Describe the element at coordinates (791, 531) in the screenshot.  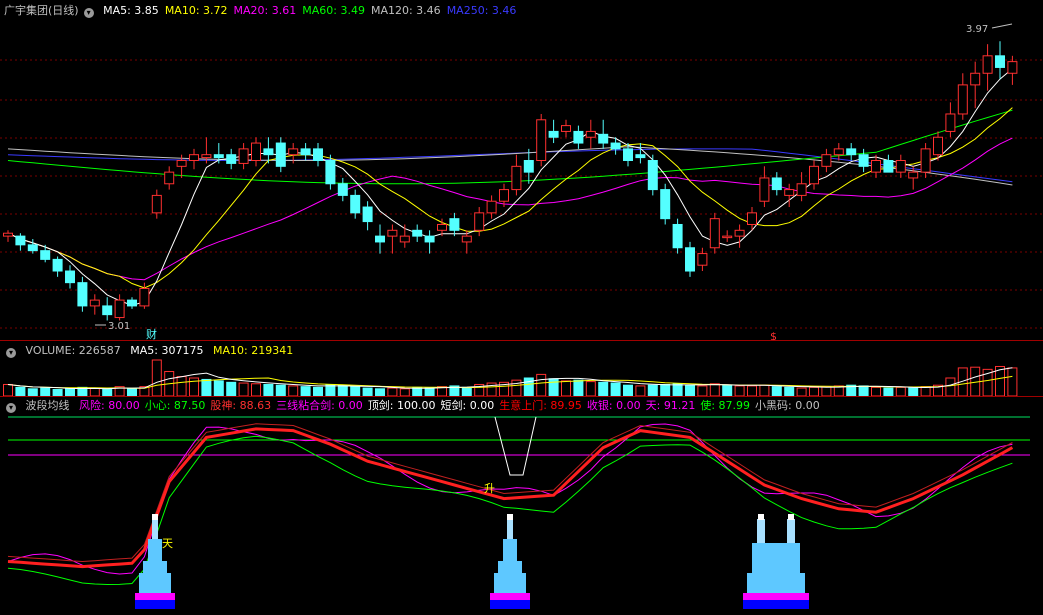
I see `signal-tower-3-spire-b` at that location.